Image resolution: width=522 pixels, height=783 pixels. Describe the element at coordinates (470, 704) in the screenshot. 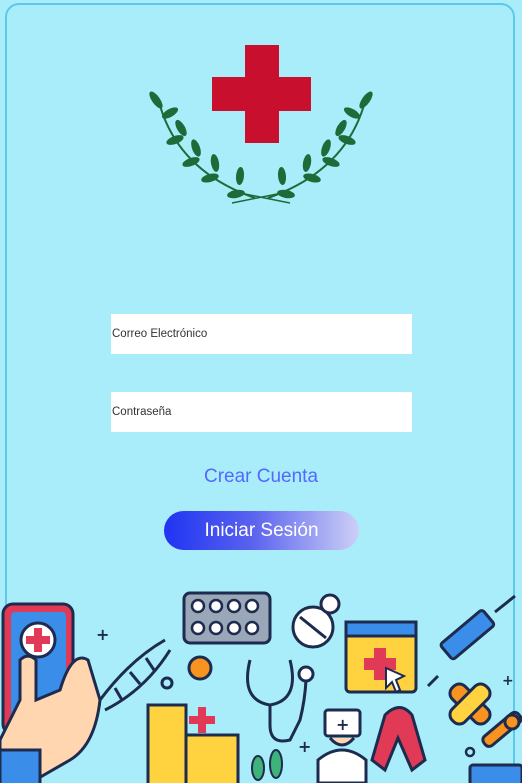

I see `bandage-icon` at that location.